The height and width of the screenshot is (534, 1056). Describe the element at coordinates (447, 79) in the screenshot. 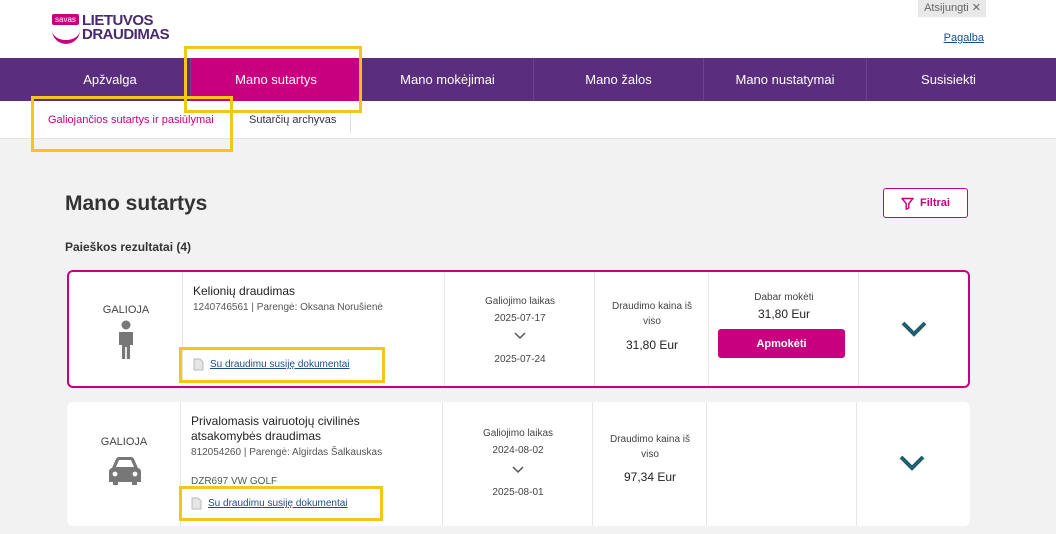

I see `nav-item-payments: Mano mokėjimai` at that location.